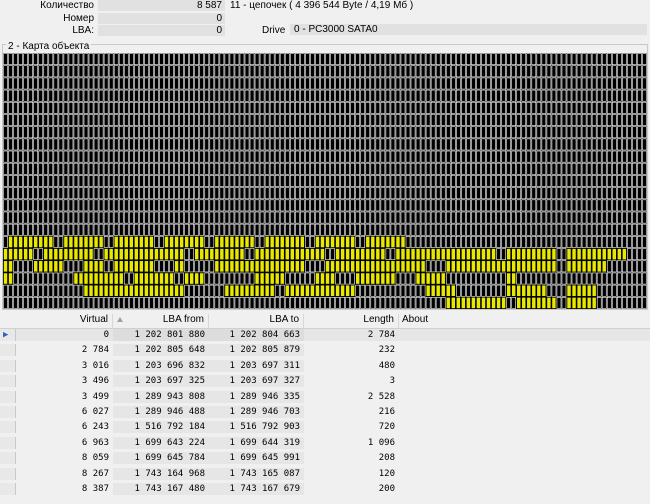 This screenshot has height=504, width=650. What do you see at coordinates (524, 321) in the screenshot?
I see `col-about: About` at bounding box center [524, 321].